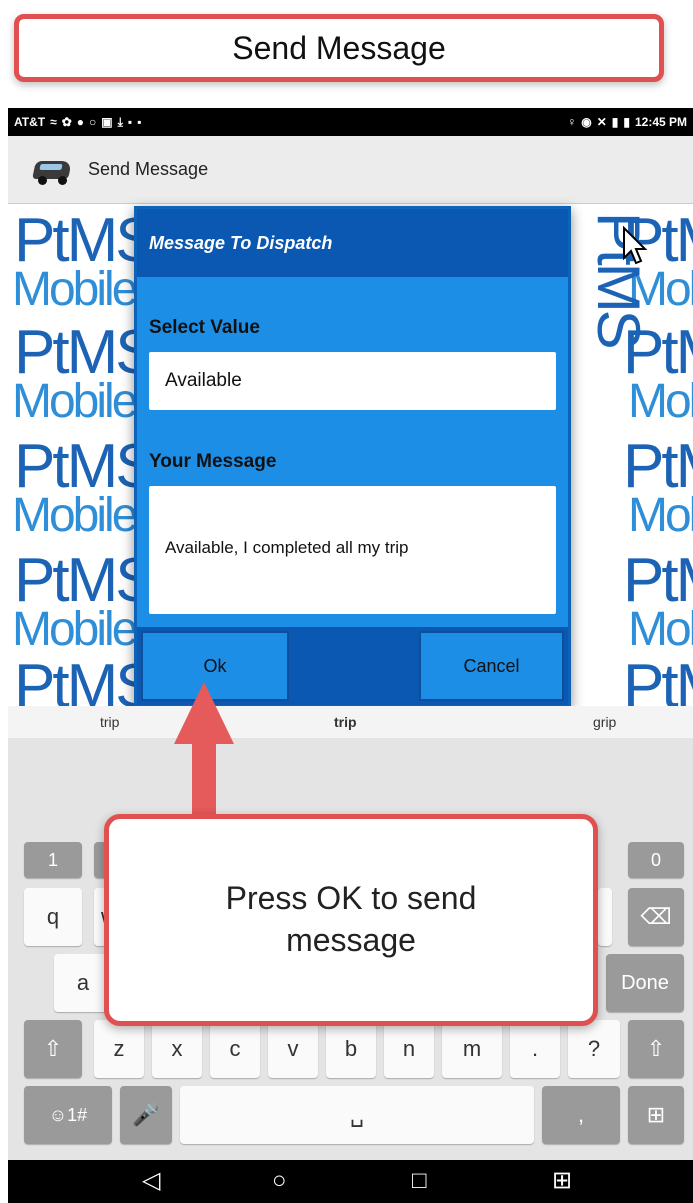 This screenshot has height=1203, width=693. Describe the element at coordinates (581, 1115) in the screenshot. I see `comma-key: ,` at that location.